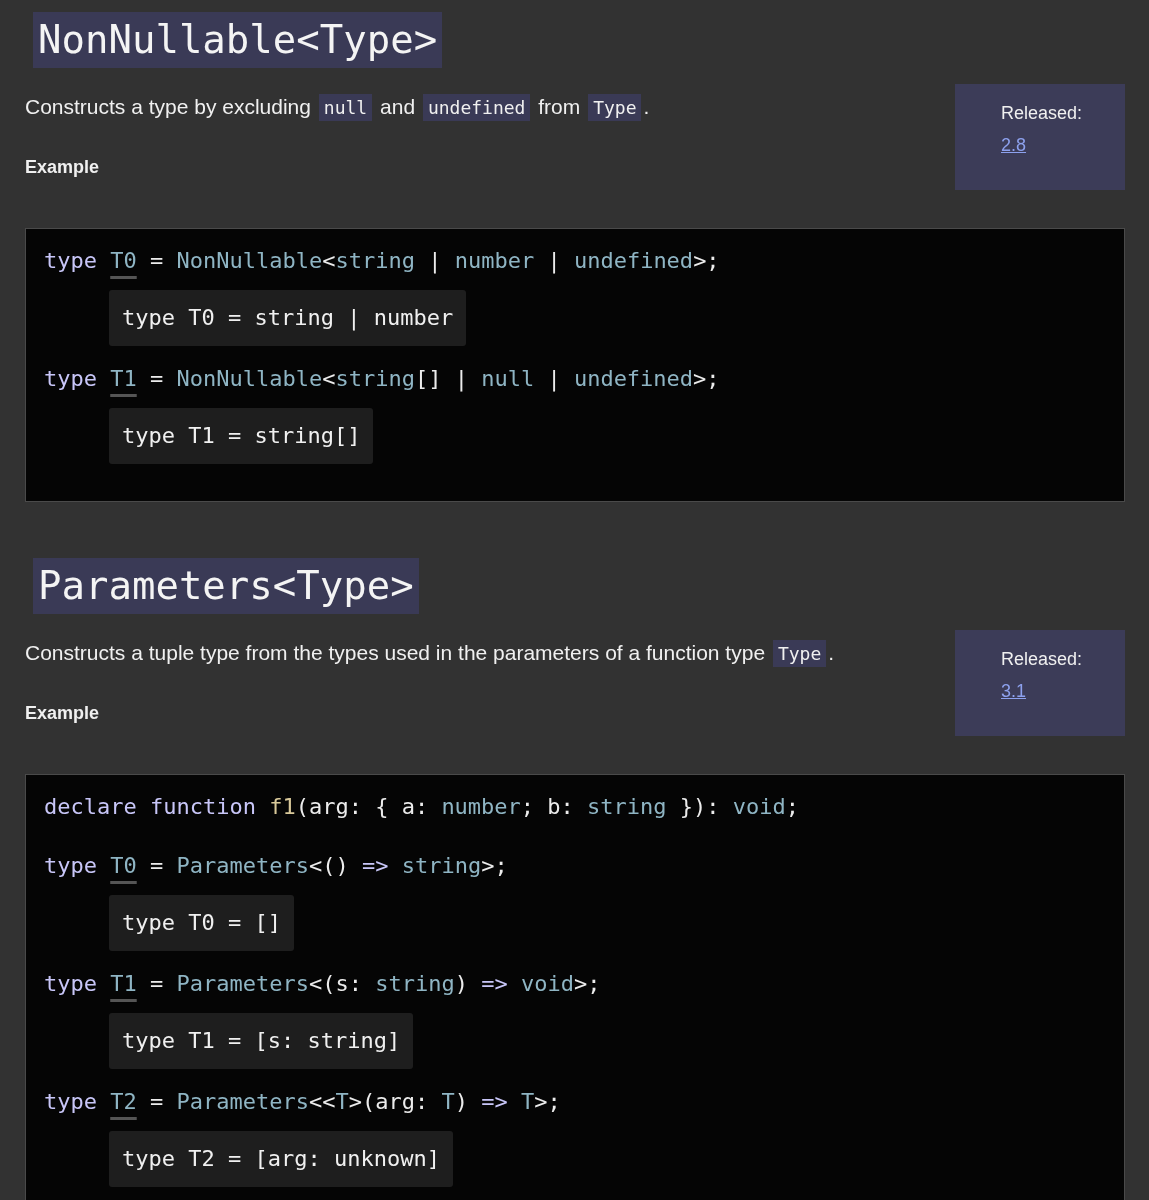 This screenshot has width=1149, height=1200. Describe the element at coordinates (382, 261) in the screenshot. I see `code-line: type T0 = NonNullable<string | number | undefined>;` at that location.